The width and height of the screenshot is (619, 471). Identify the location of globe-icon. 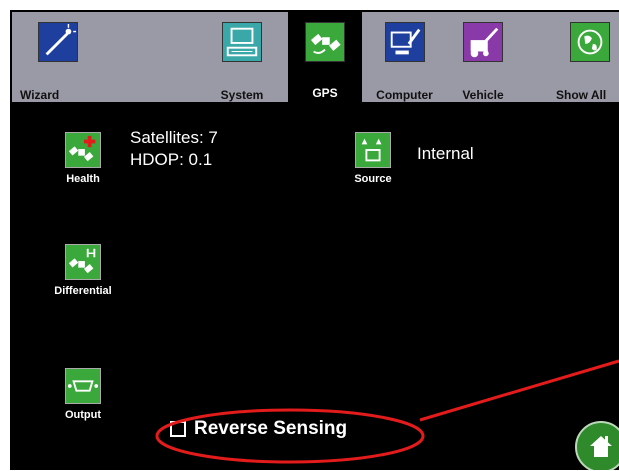
(589, 42).